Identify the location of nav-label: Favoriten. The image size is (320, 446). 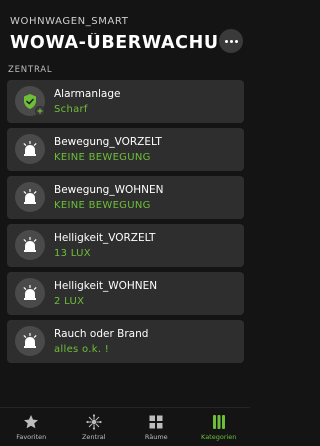
(31, 437).